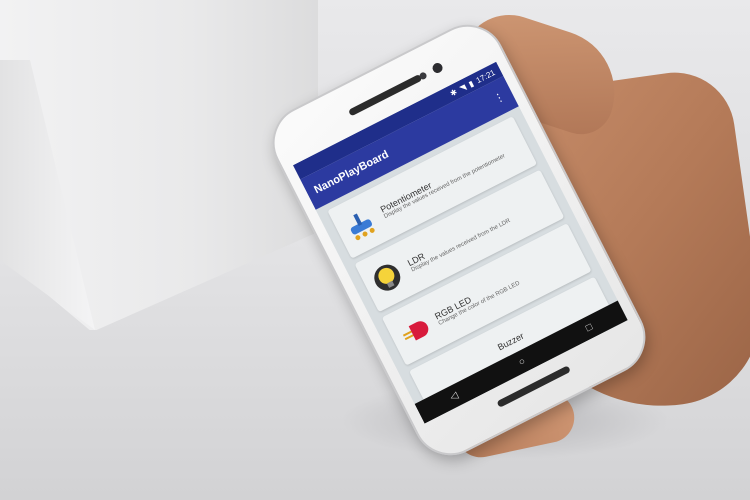 Image resolution: width=750 pixels, height=500 pixels. Describe the element at coordinates (471, 83) in the screenshot. I see `battery-icon: ▮` at that location.